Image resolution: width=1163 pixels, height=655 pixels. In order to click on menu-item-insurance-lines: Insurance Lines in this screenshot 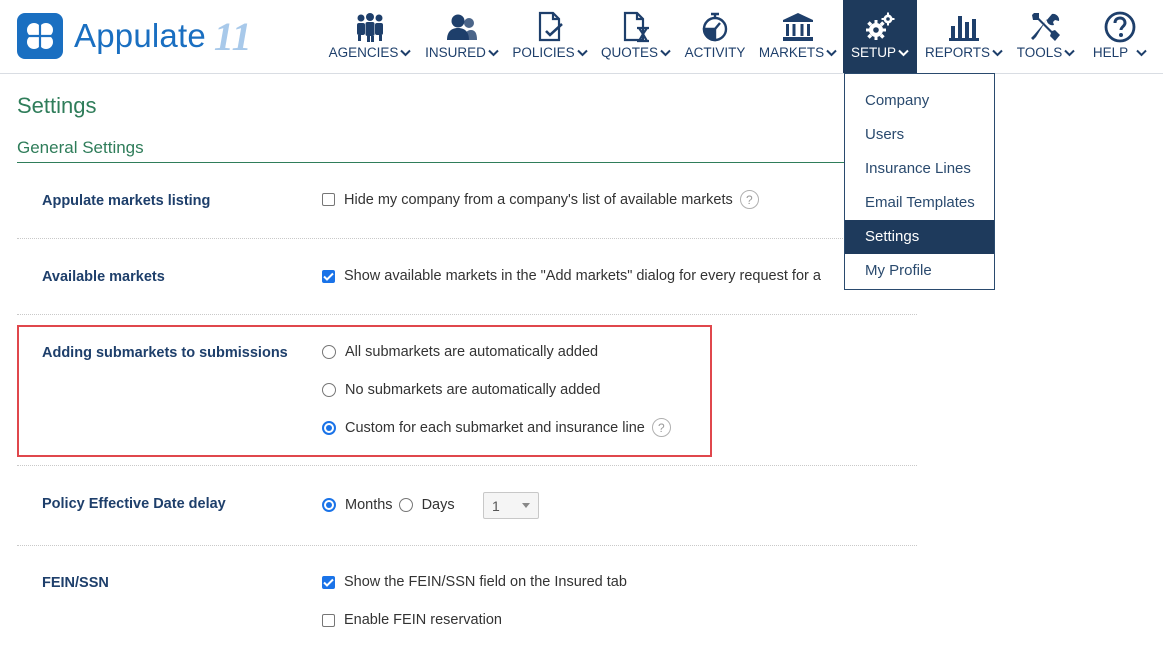, I will do `click(919, 169)`.